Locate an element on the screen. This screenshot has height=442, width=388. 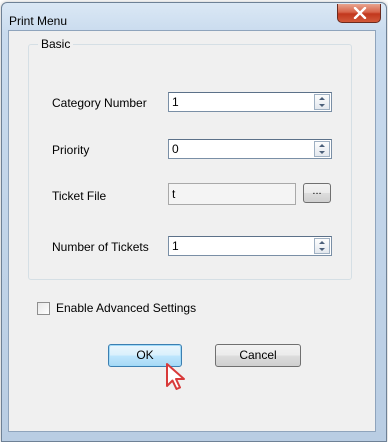
category-number-spin-buttons is located at coordinates (322, 102).